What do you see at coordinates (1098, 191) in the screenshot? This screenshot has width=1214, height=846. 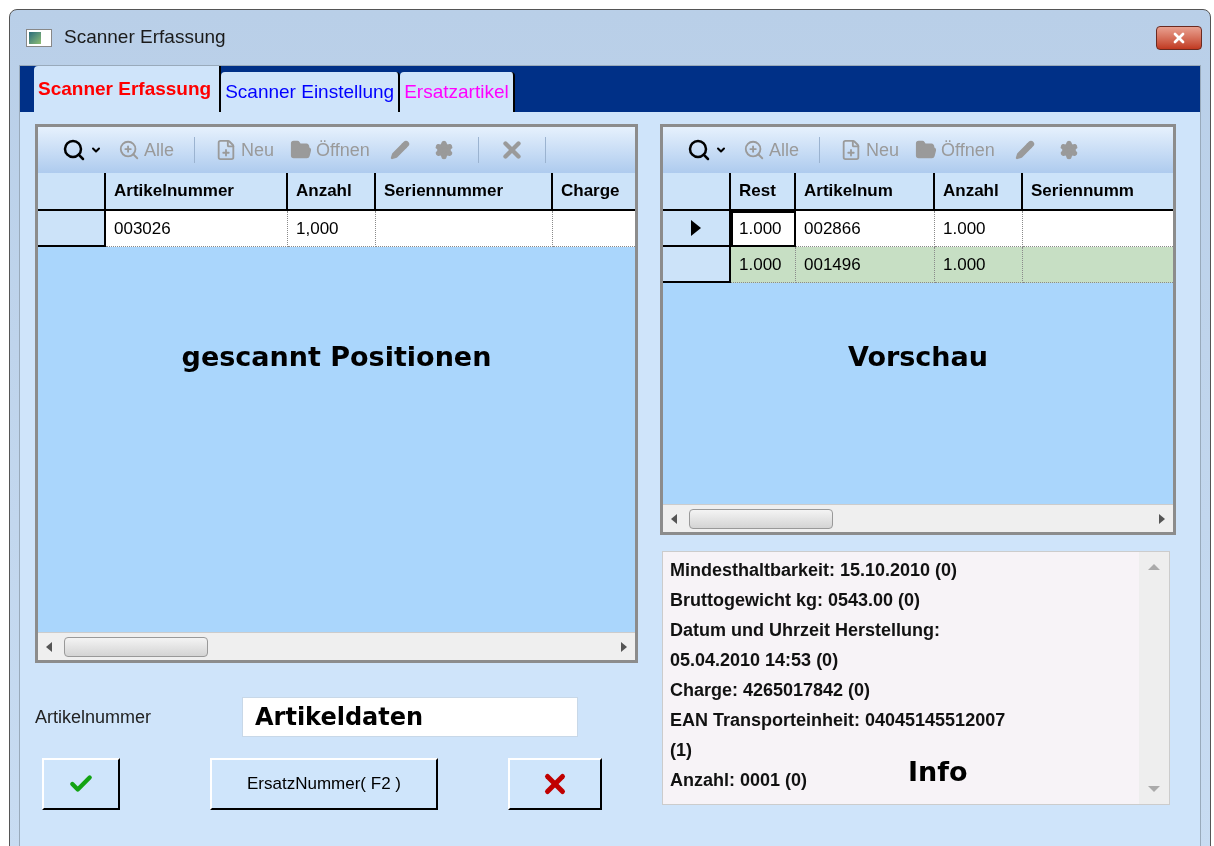 I see `column-header: Seriennumm` at bounding box center [1098, 191].